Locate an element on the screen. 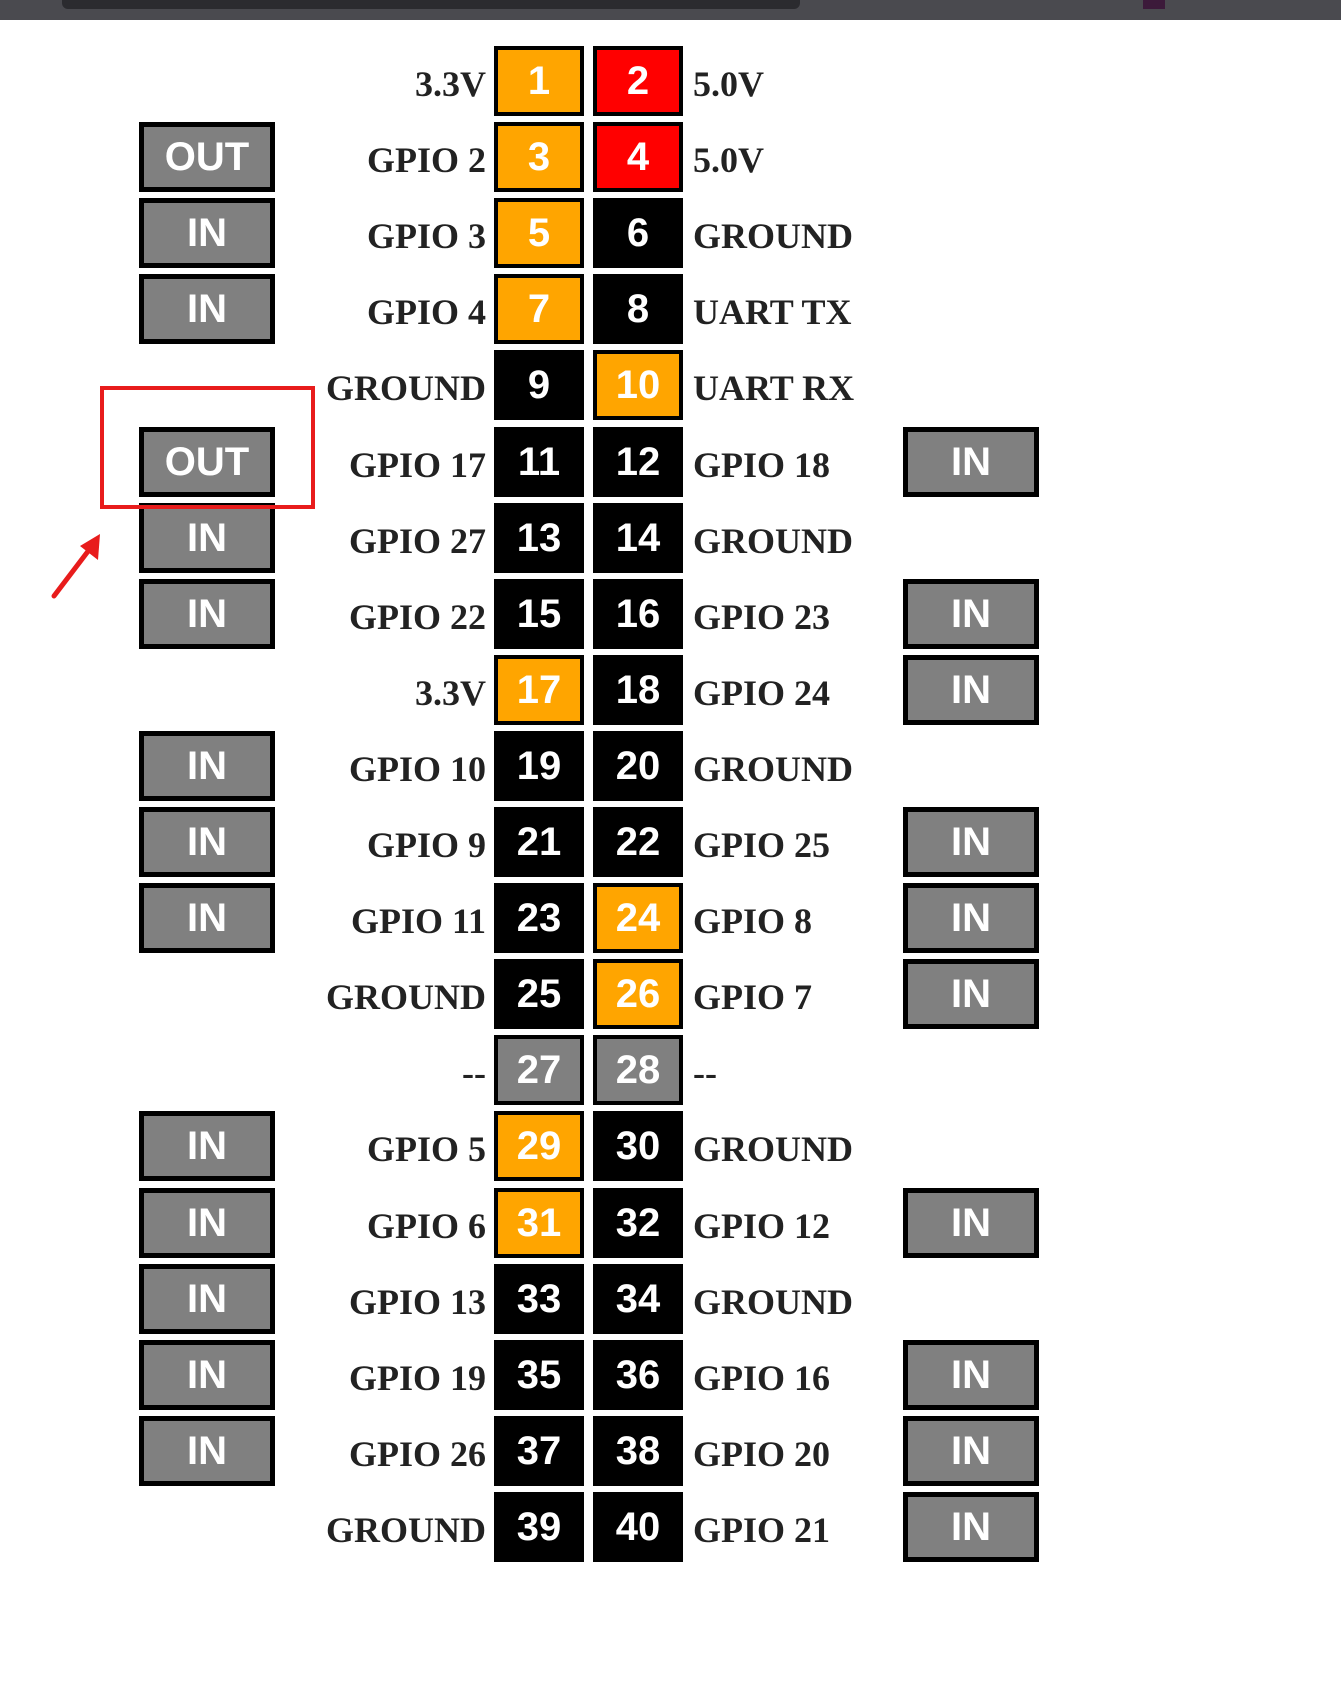 Image resolution: width=1341 pixels, height=1684 pixels. pin-row: 3.3V 1 2 5.0V is located at coordinates (670, 84).